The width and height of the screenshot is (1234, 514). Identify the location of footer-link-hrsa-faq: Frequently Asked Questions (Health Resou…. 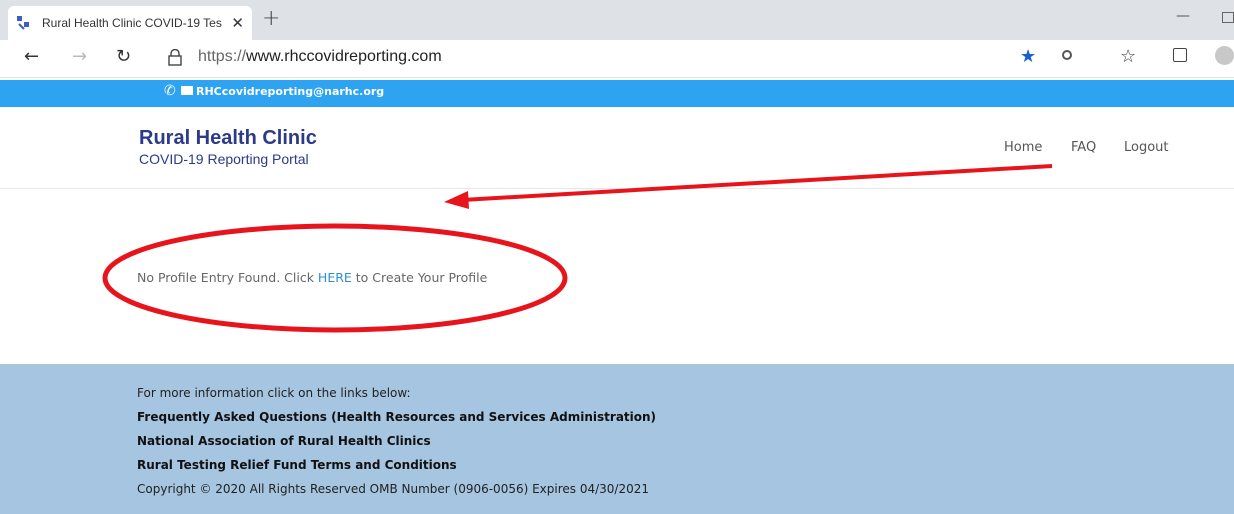
(396, 417).